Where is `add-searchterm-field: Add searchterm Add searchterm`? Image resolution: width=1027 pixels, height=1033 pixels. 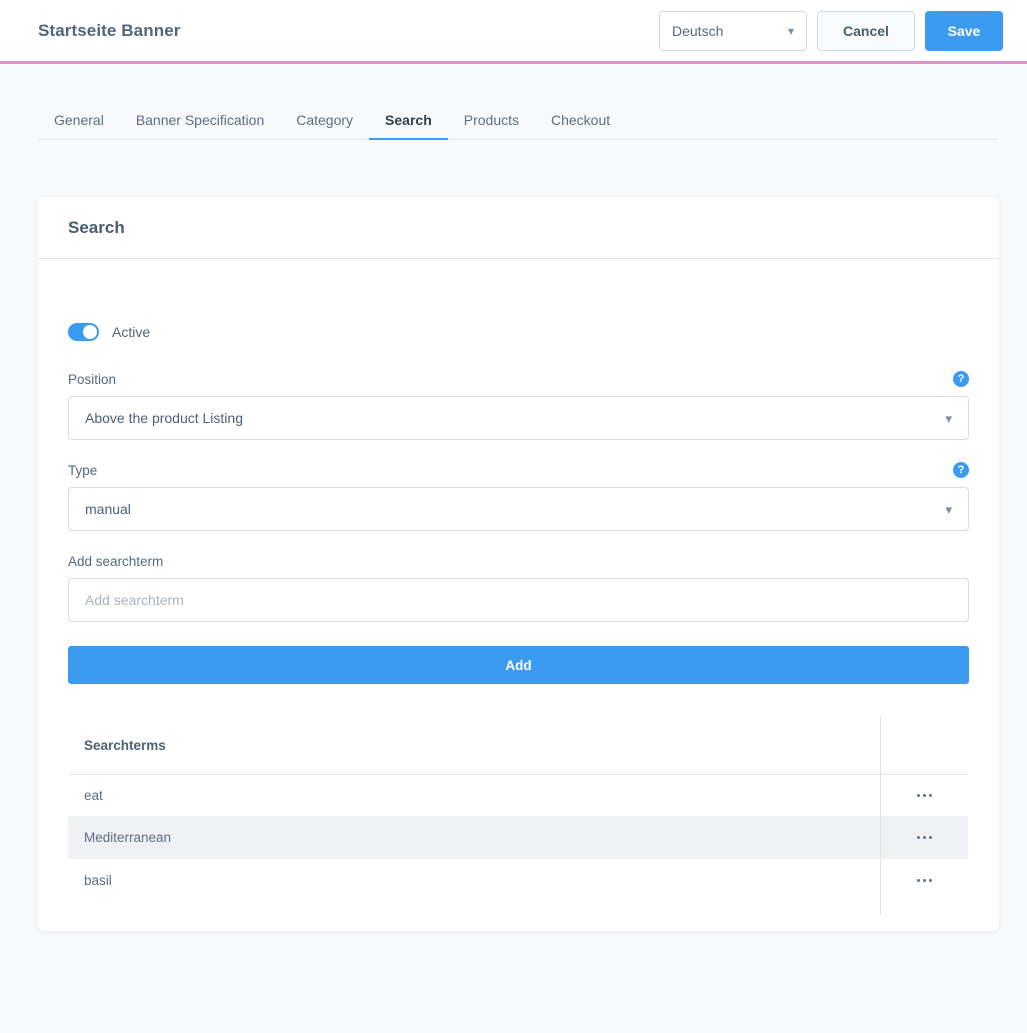
add-searchterm-field: Add searchterm Add searchterm is located at coordinates (518, 587).